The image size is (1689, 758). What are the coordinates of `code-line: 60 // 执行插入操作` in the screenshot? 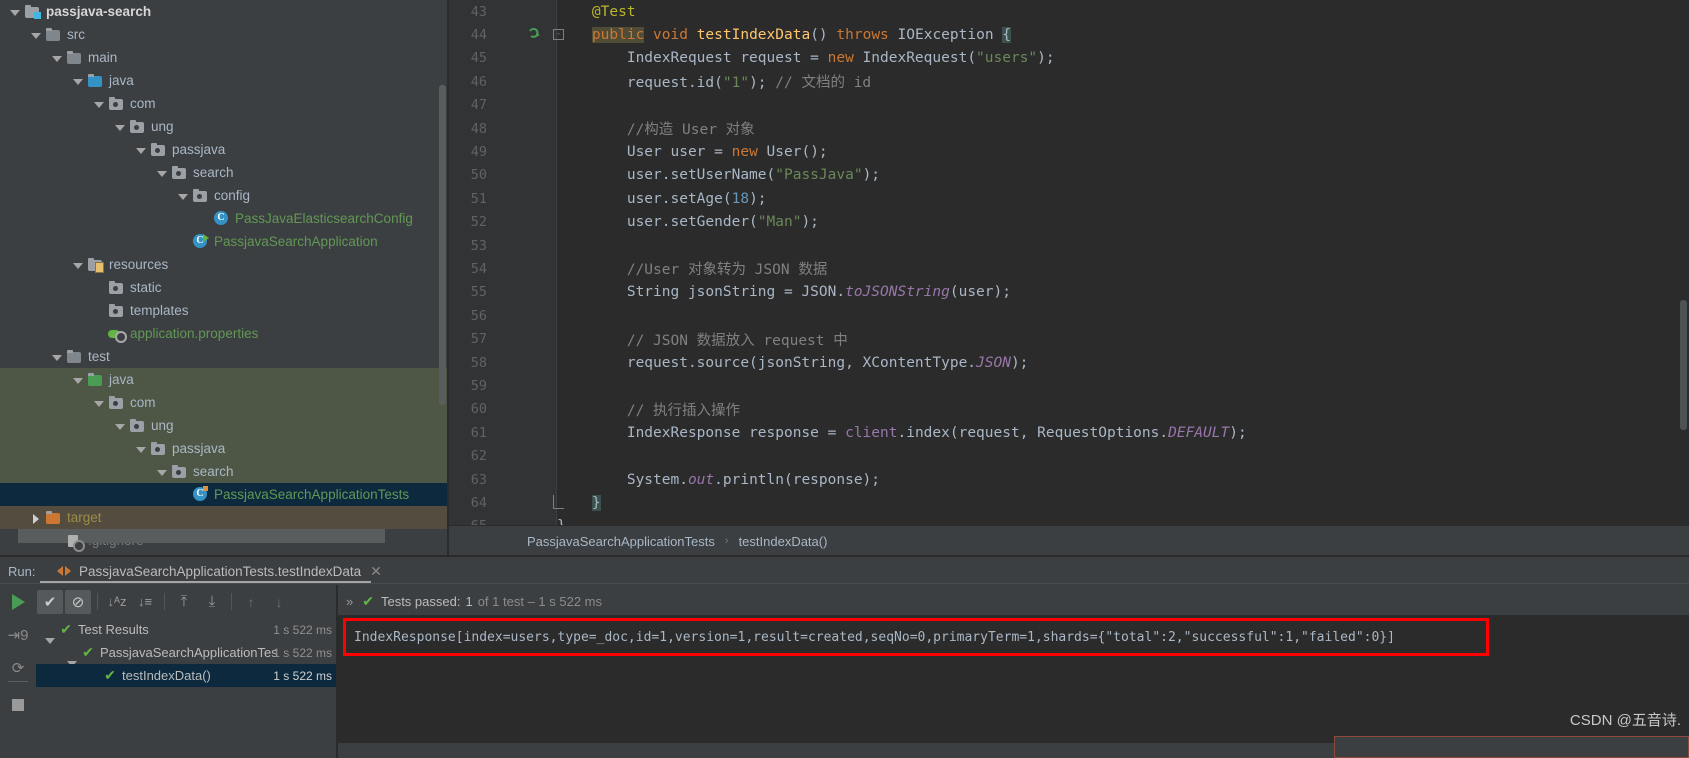 It's located at (1069, 409).